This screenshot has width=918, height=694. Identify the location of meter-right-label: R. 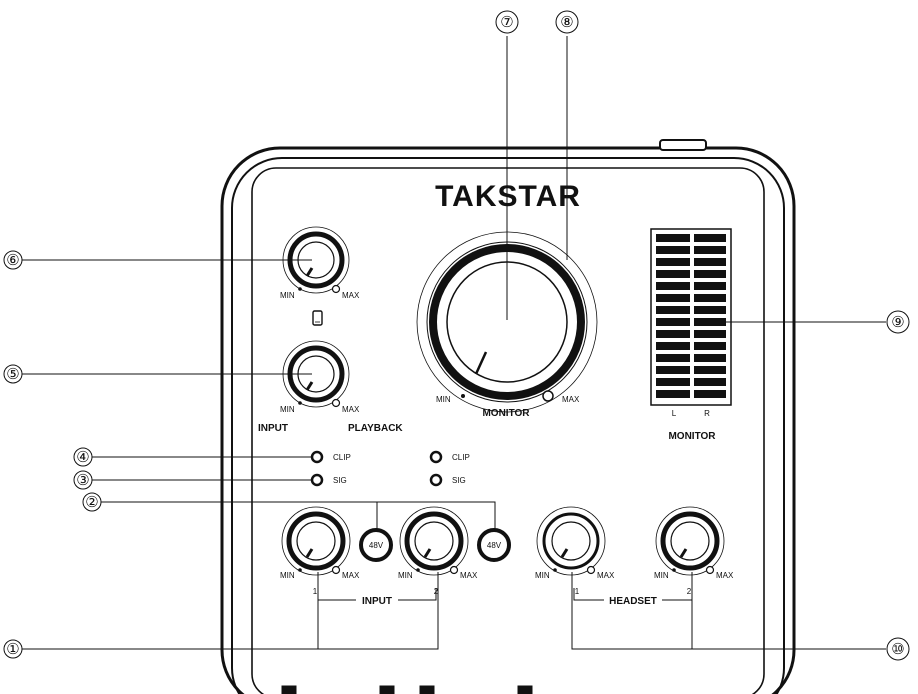
(707, 413).